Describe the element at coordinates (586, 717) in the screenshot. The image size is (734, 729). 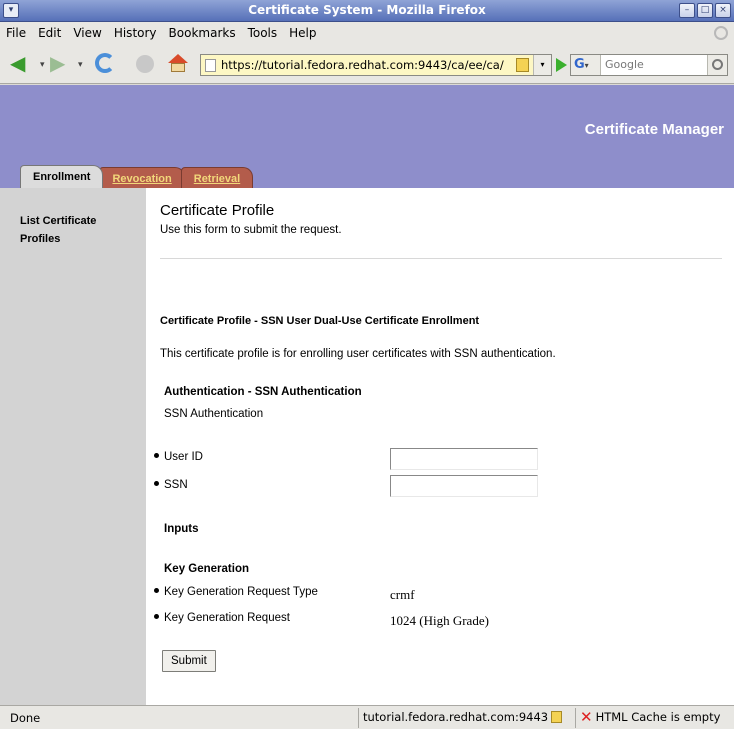
I see `x-icon: ✕` at that location.